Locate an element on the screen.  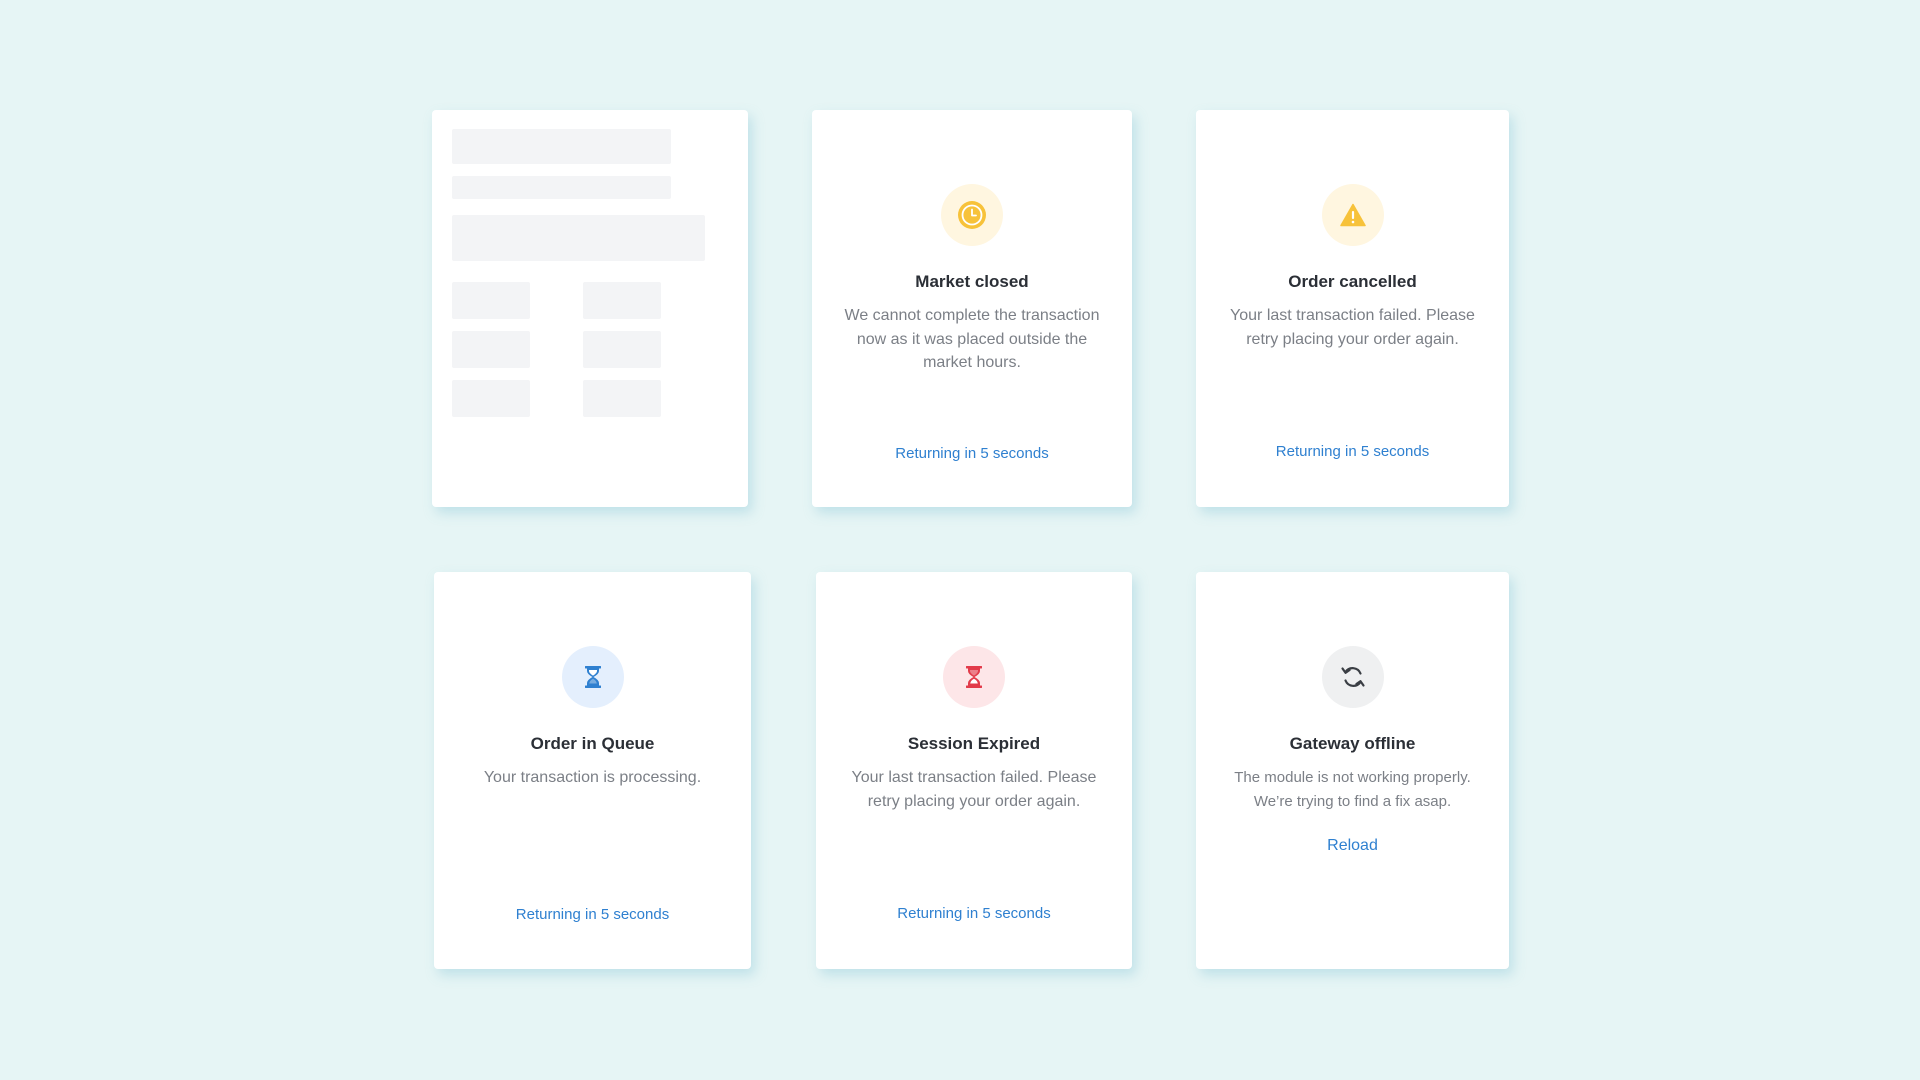
clock-icon is located at coordinates (972, 215).